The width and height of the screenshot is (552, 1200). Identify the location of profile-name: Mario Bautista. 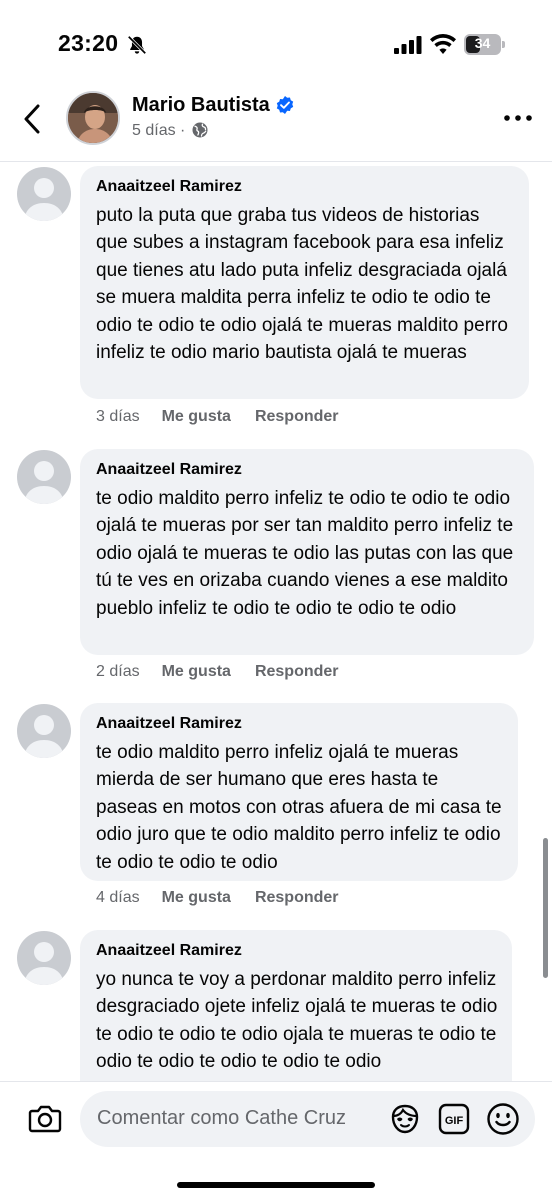
(213, 105).